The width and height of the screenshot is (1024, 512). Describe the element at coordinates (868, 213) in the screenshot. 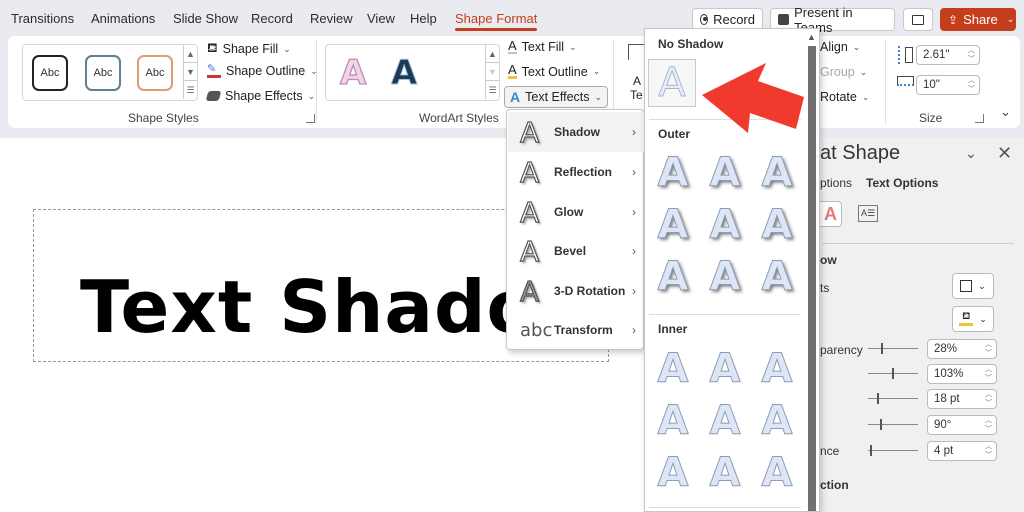

I see `textbox-tab-icon: A☰` at that location.